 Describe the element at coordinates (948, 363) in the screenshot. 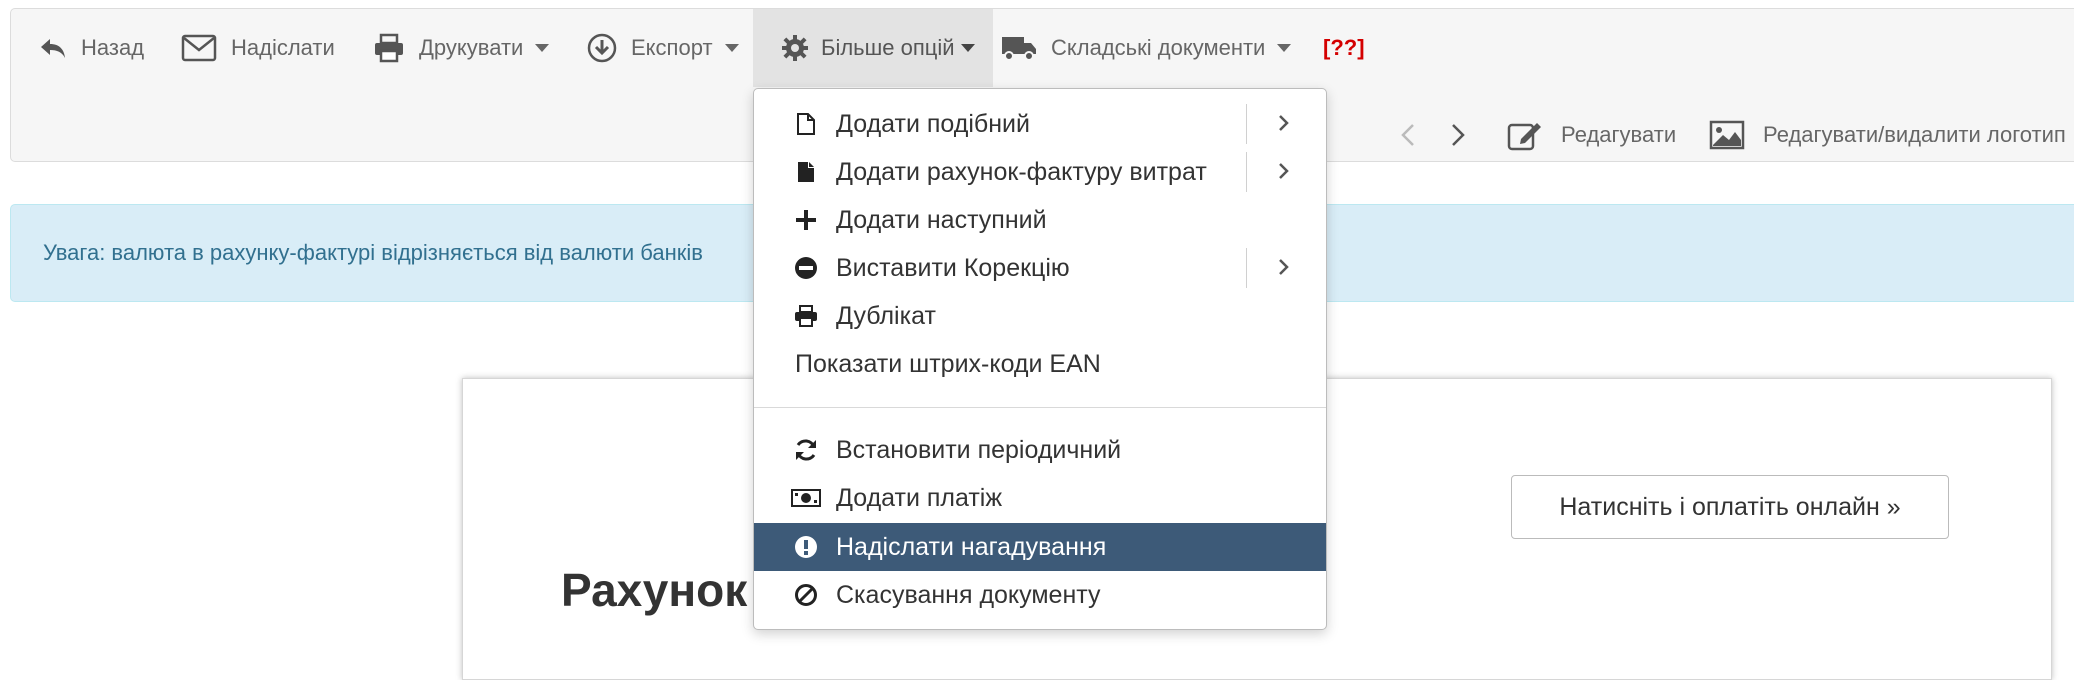

I see `menu-item-label: Показати штрих-коди EAN` at that location.